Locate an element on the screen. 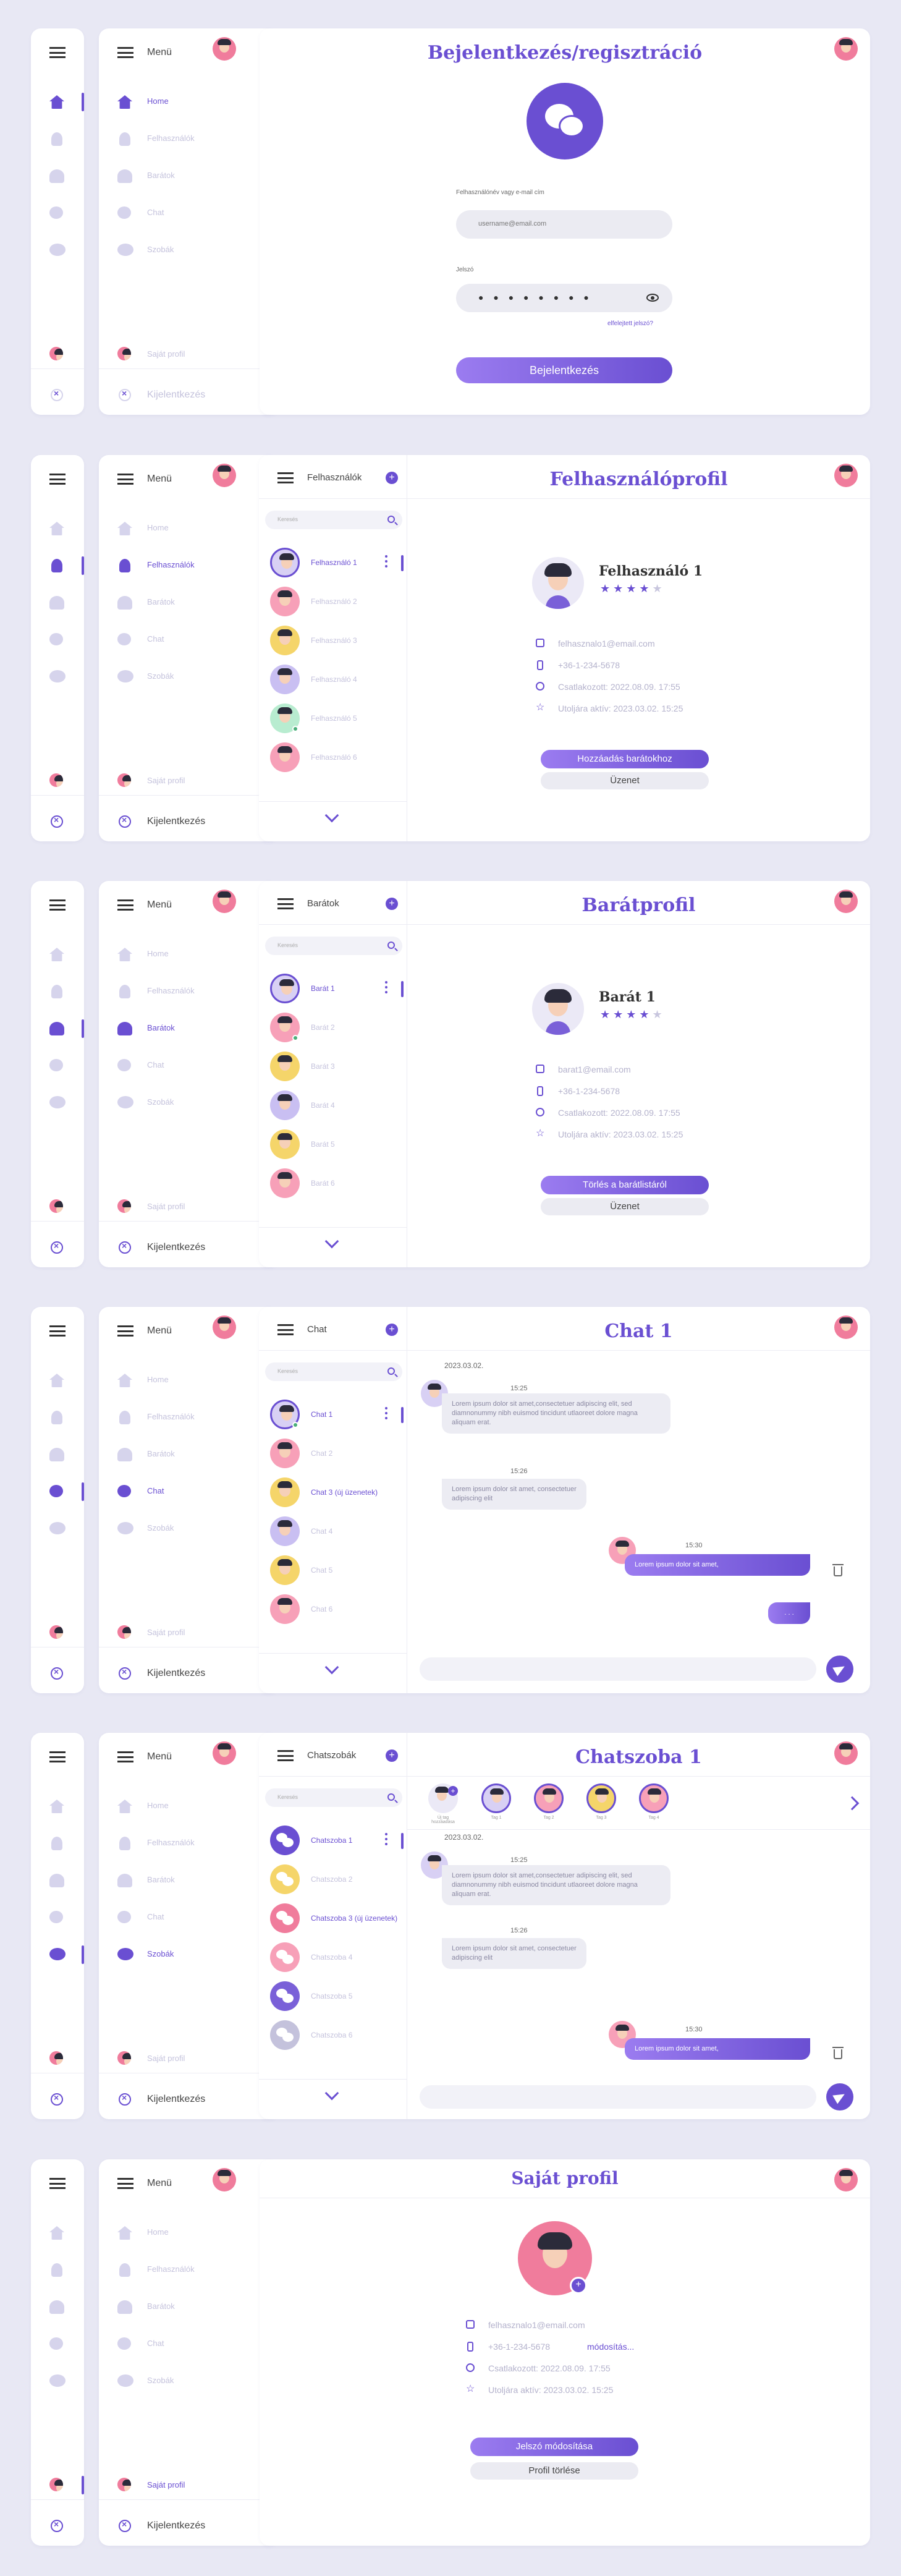 The height and width of the screenshot is (2576, 901). list-item: Felhasználó 5 is located at coordinates (338, 719).